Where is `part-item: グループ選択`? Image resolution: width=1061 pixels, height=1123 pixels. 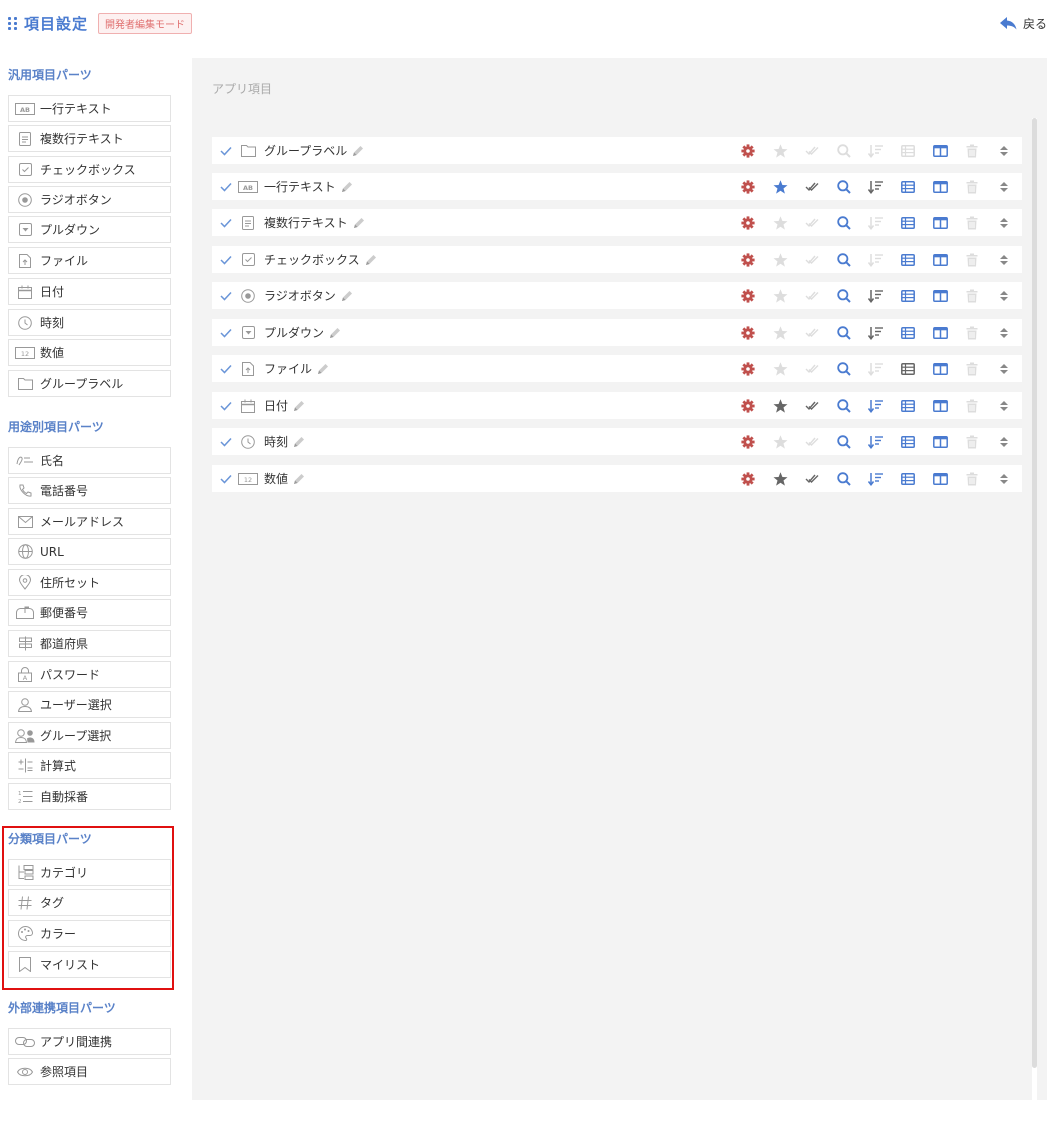 part-item: グループ選択 is located at coordinates (89, 735).